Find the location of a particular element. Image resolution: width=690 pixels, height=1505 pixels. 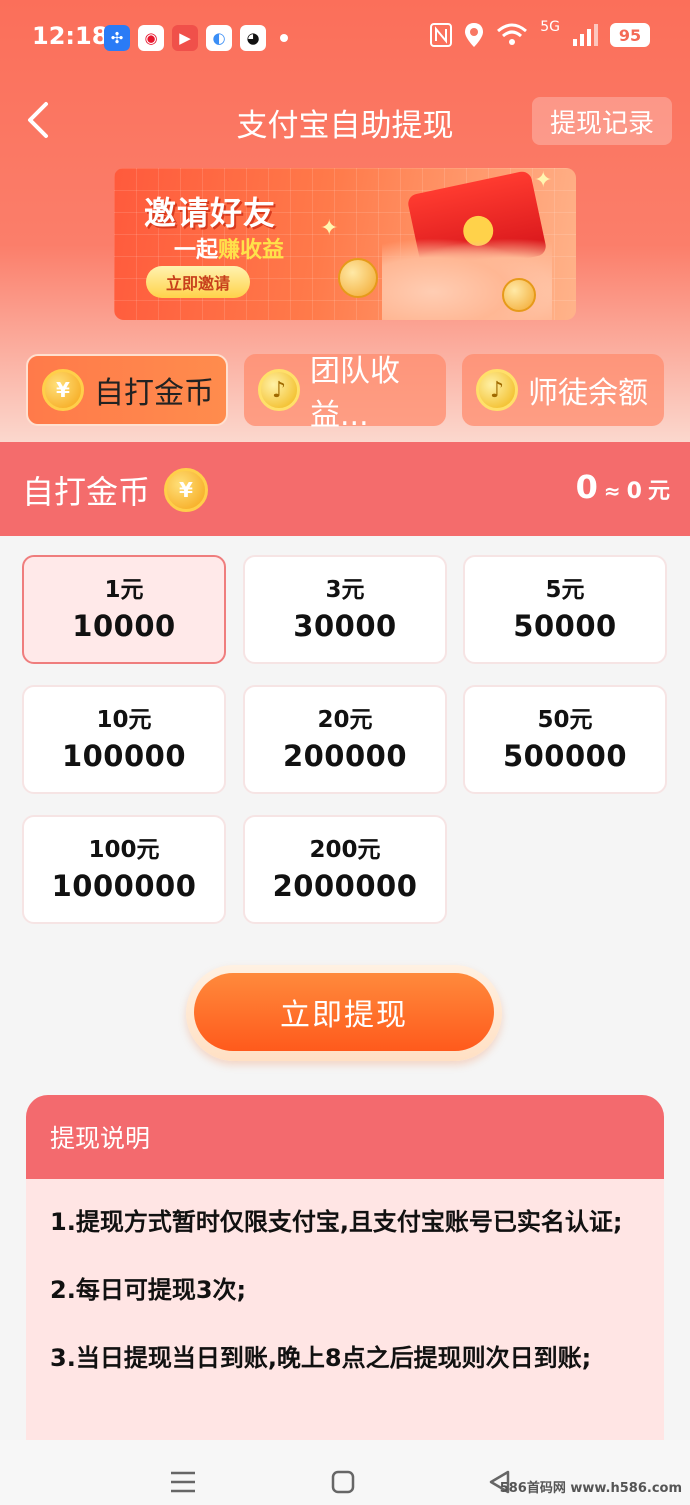

option-yuan: 10元 is located at coordinates (124, 719).